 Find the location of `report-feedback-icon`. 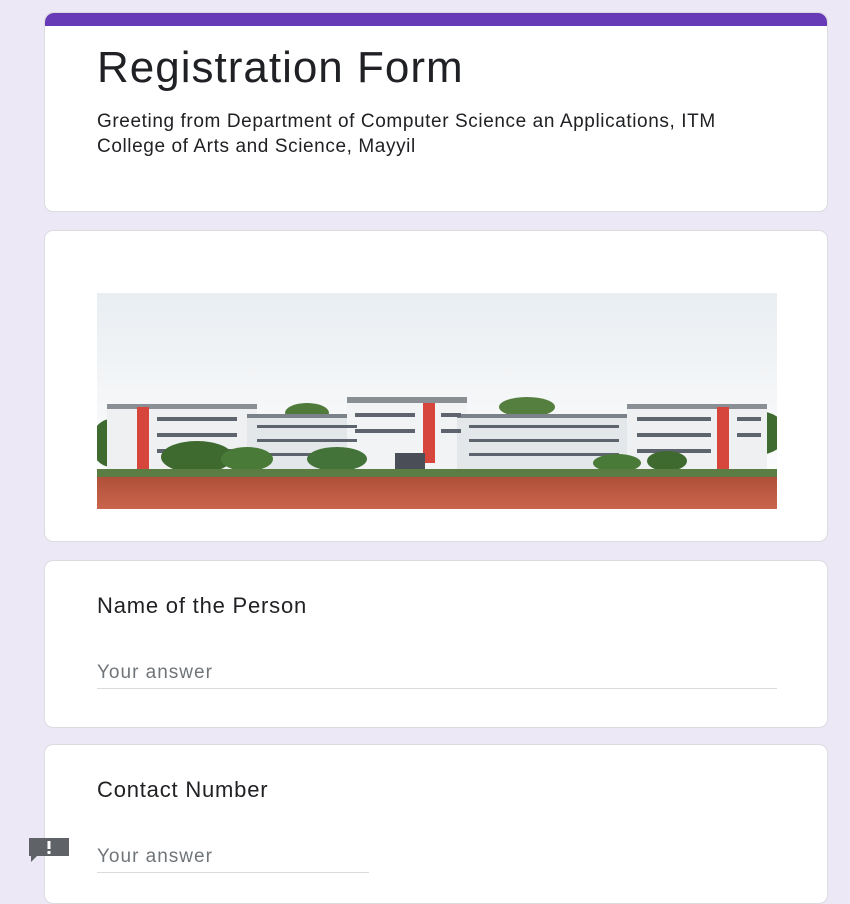

report-feedback-icon is located at coordinates (49, 850).